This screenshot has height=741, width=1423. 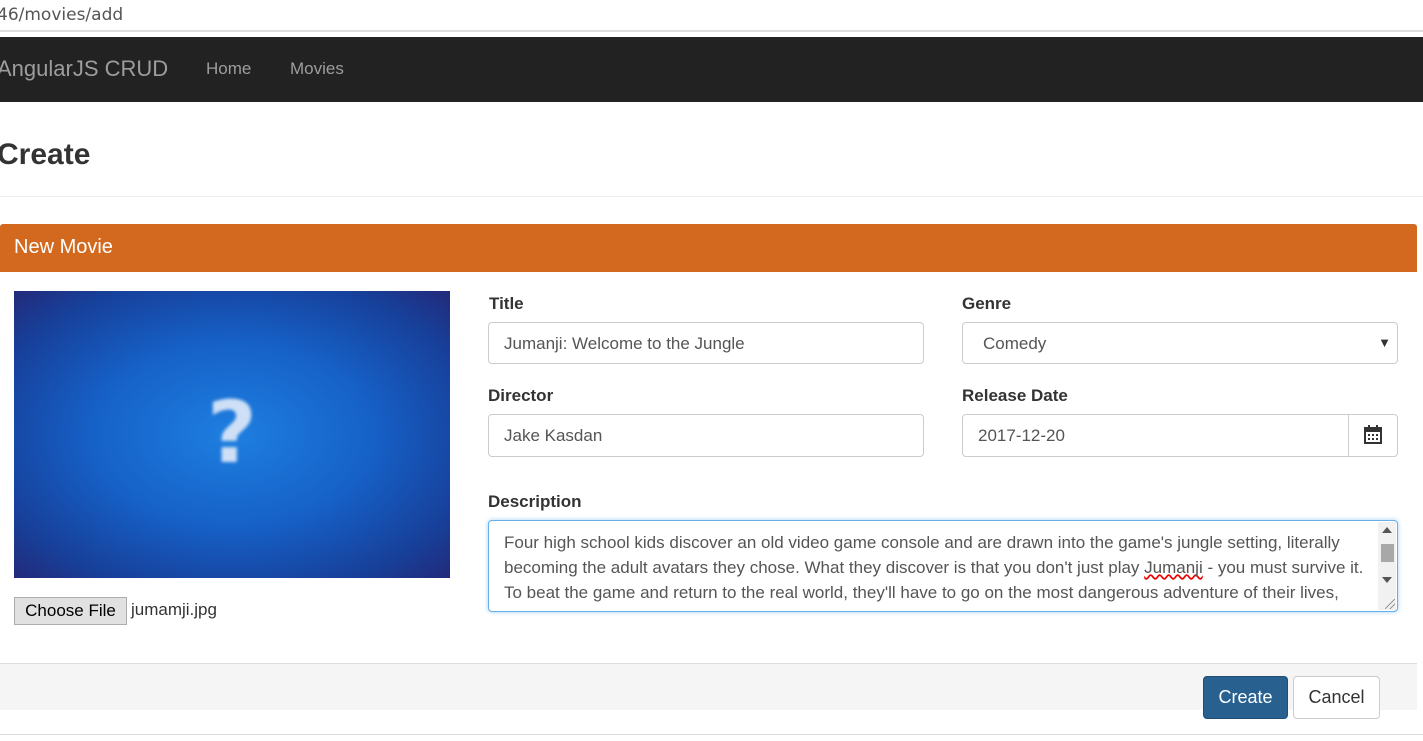 I want to click on spellcheck-word: Jumanji, so click(x=1173, y=567).